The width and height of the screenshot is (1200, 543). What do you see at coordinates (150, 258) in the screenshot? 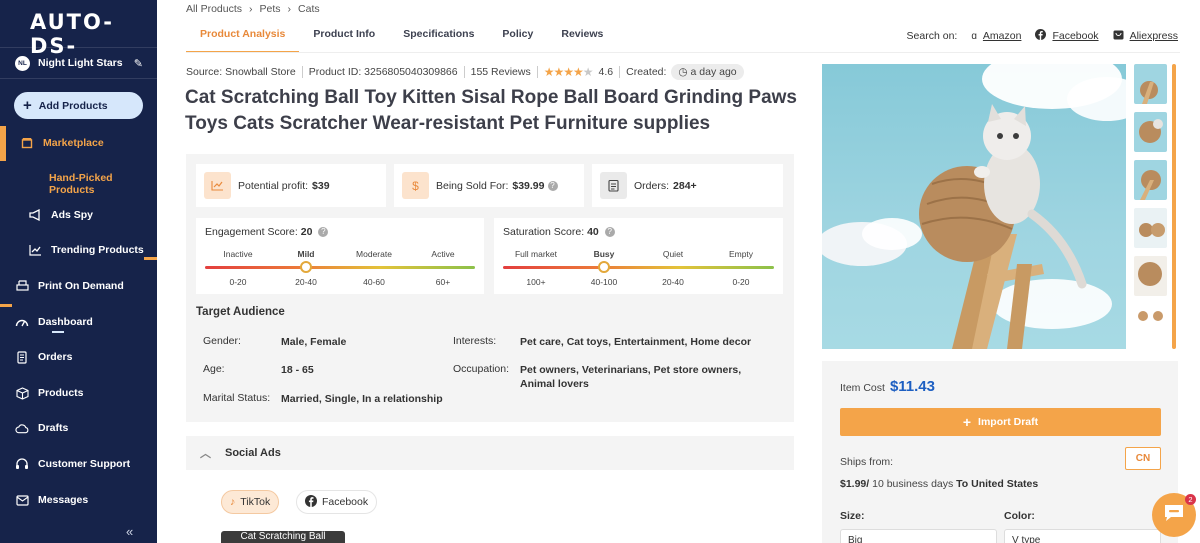
I see `sidebar-accent` at bounding box center [150, 258].